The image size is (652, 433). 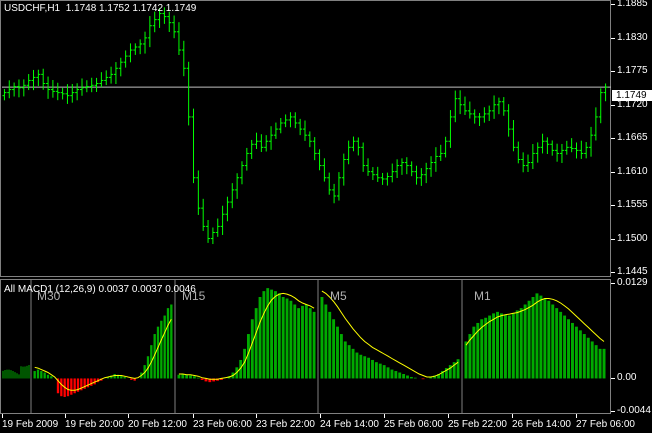 I want to click on ohlc-values: 1.1748 1.1752 1.1742 1.1749, so click(x=131, y=8).